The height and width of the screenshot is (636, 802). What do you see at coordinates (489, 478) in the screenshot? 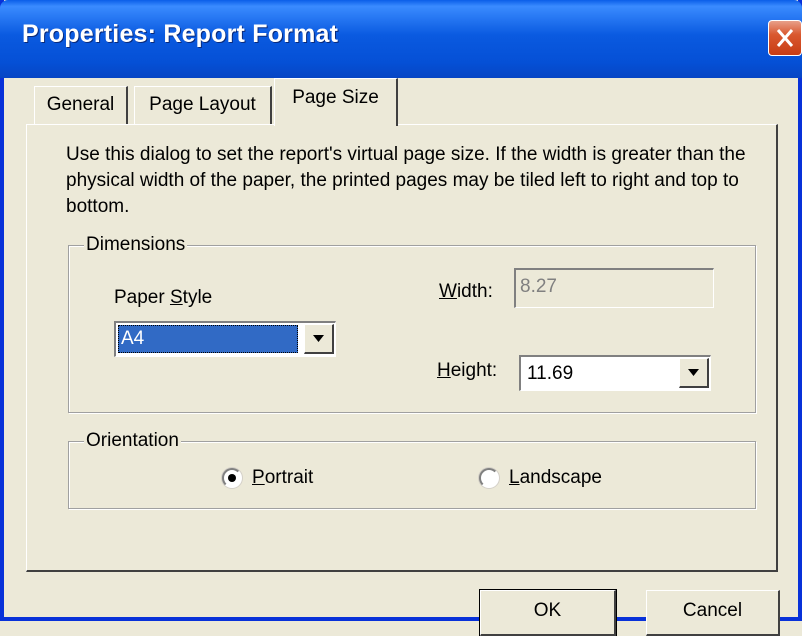
I see `landscape-radio` at bounding box center [489, 478].